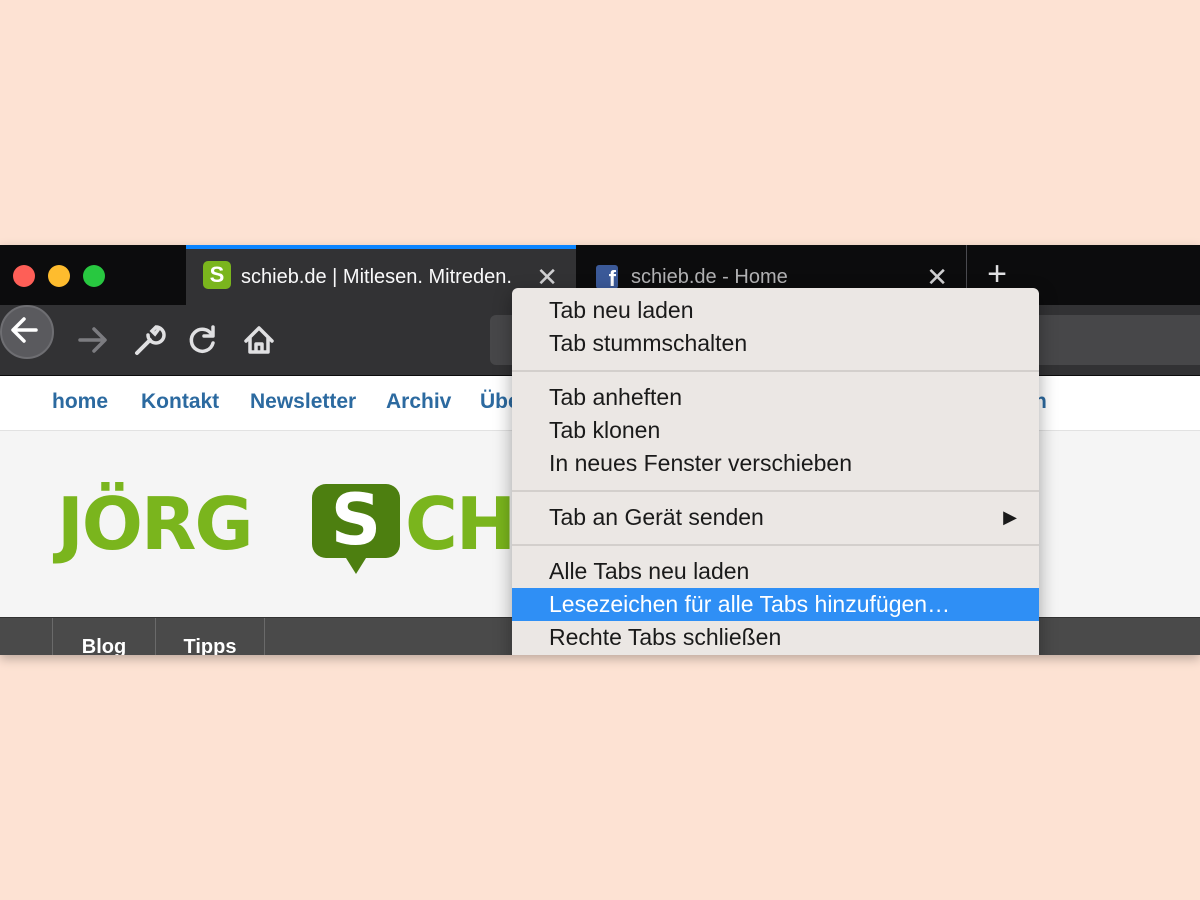 The height and width of the screenshot is (900, 1200). What do you see at coordinates (616, 397) in the screenshot?
I see `menu-item-label: Tab anheften` at bounding box center [616, 397].